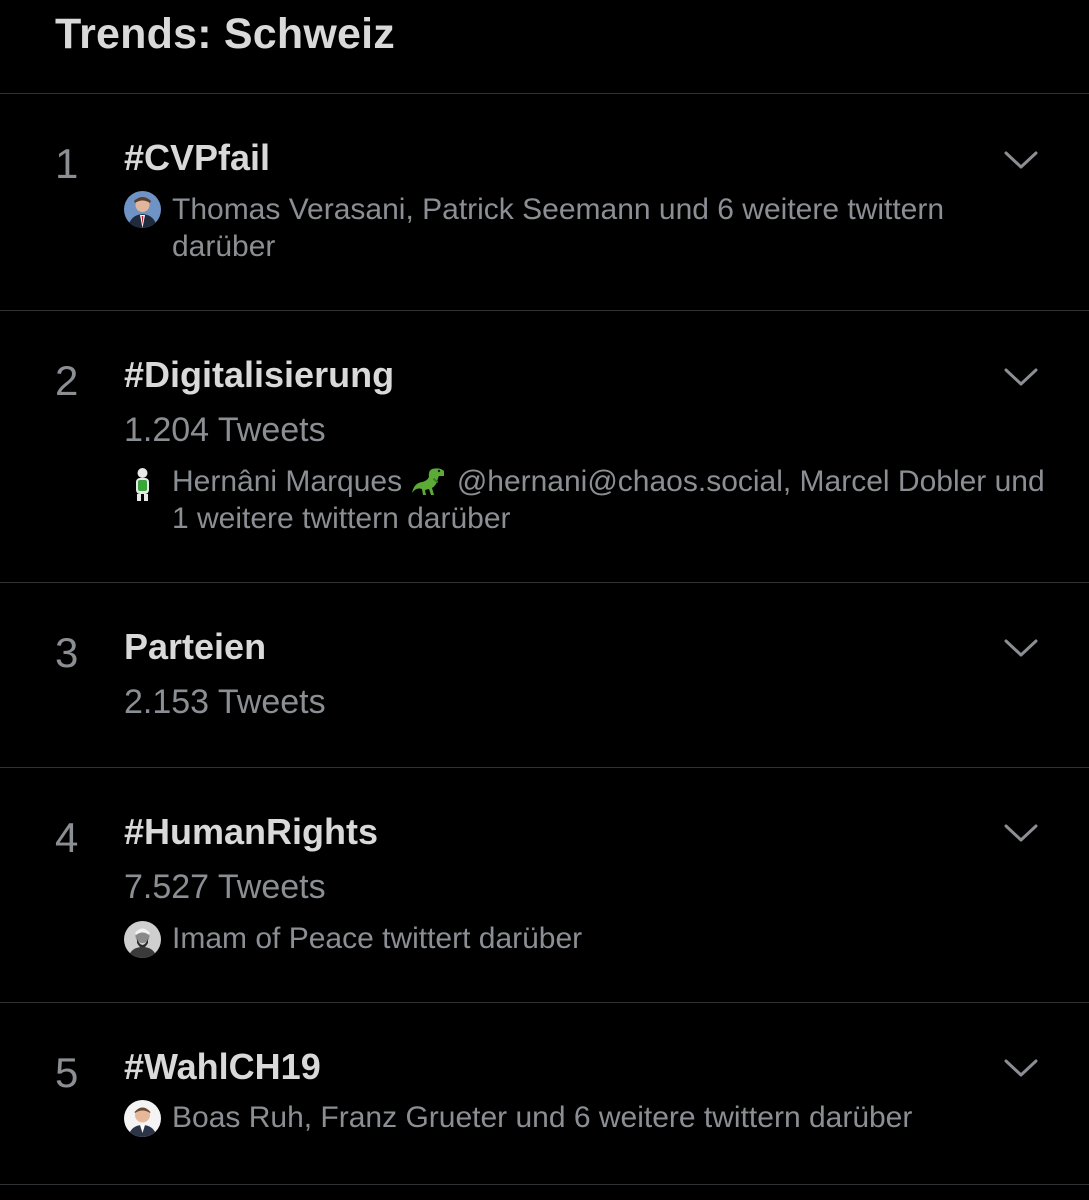 Image resolution: width=1089 pixels, height=1200 pixels. What do you see at coordinates (225, 887) in the screenshot?
I see `tweet-count: 7.527 Tweets` at bounding box center [225, 887].